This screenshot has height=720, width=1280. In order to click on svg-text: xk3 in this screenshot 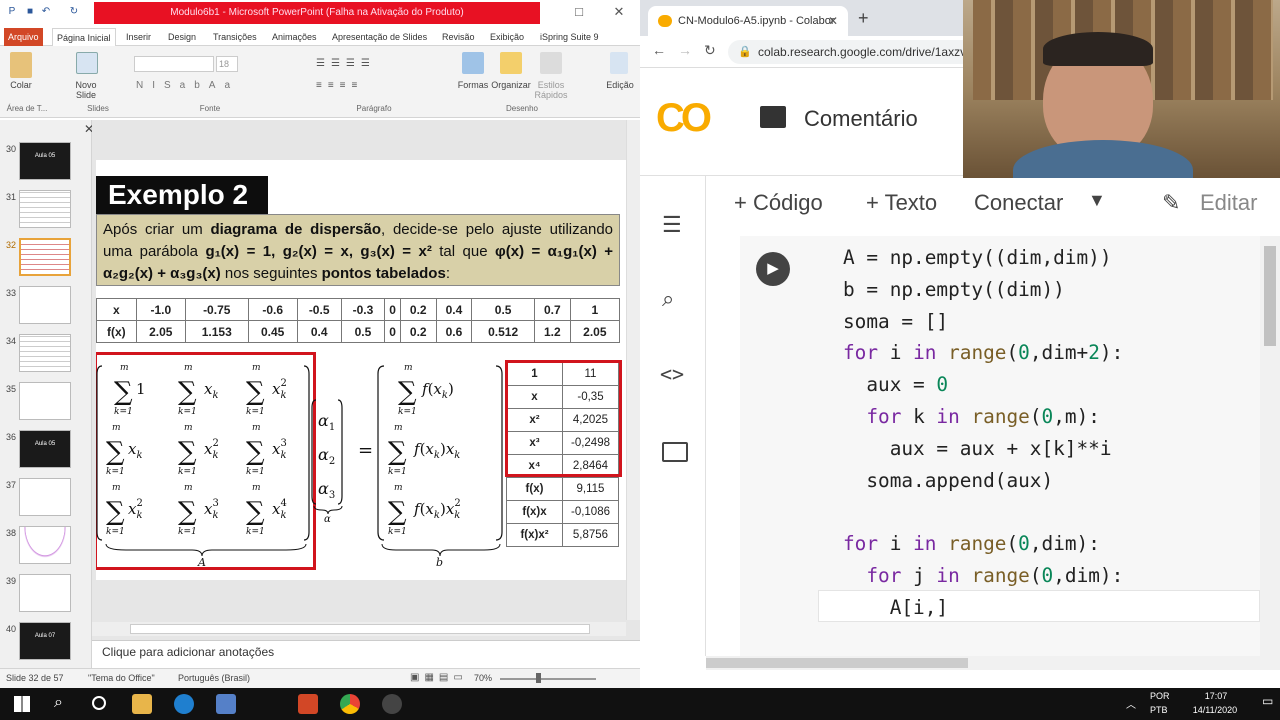, I will do `click(211, 509)`.